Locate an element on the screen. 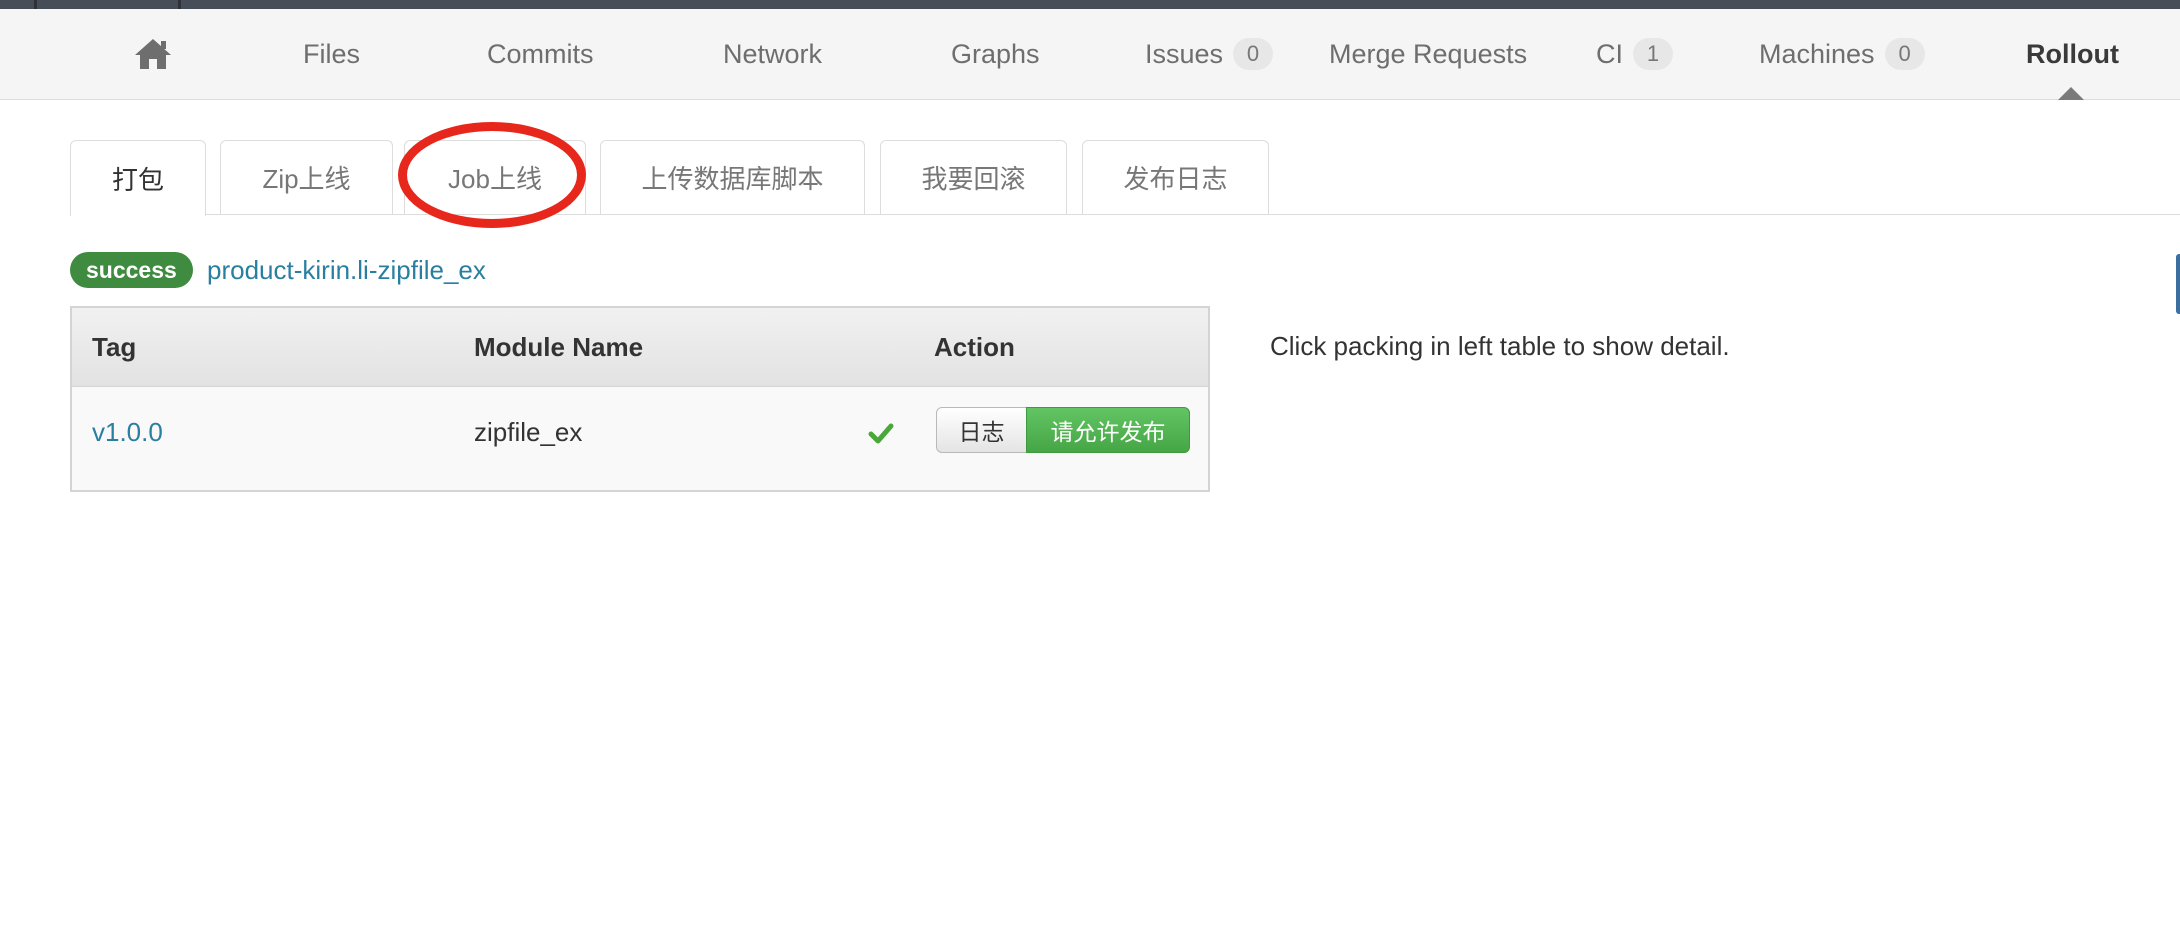 The image size is (2180, 948). home-icon is located at coordinates (153, 54).